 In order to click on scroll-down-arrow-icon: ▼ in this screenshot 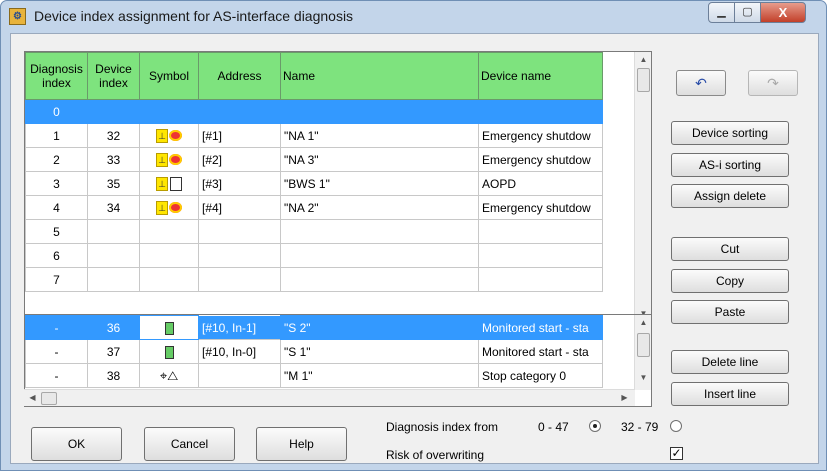, I will do `click(643, 377)`.